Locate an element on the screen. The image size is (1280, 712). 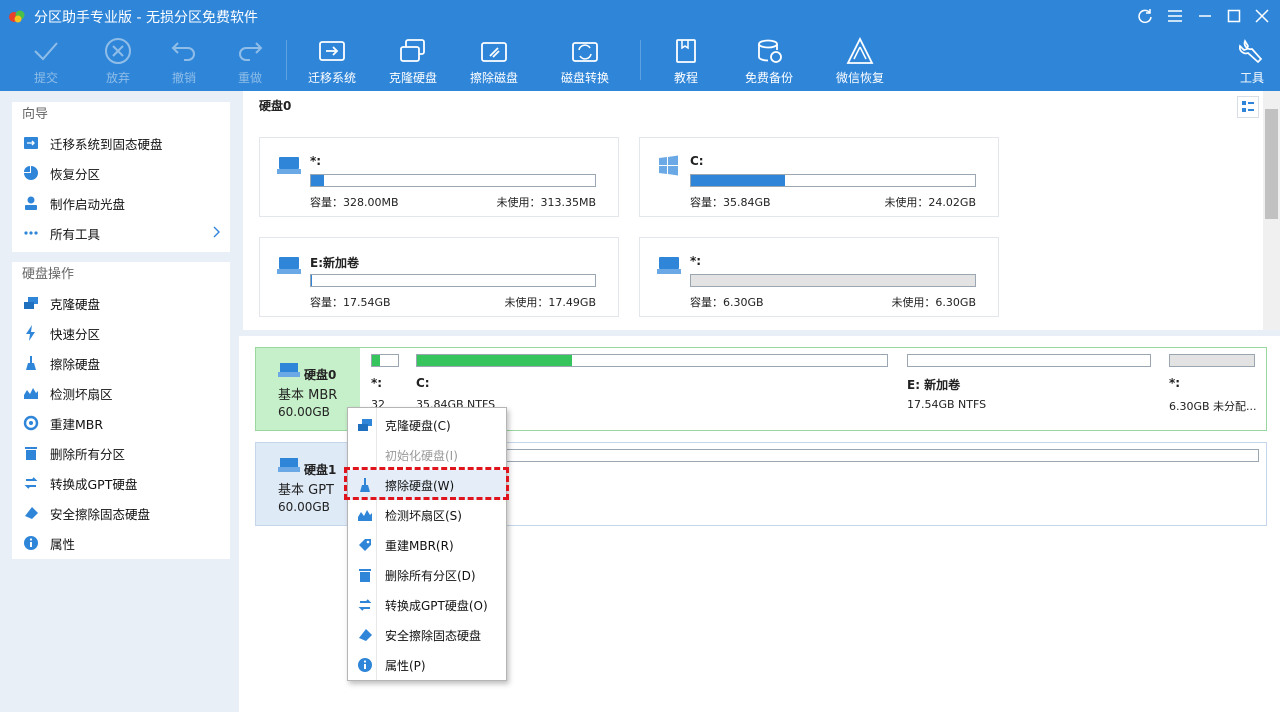
migrate-disk-icon is located at coordinates (332, 51).